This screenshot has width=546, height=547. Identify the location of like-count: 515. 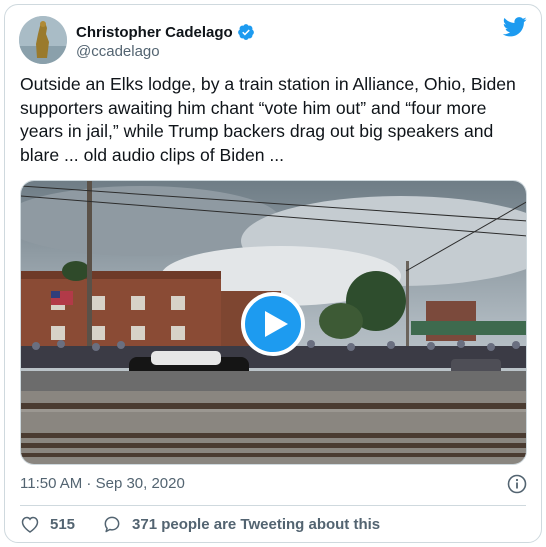
(63, 524).